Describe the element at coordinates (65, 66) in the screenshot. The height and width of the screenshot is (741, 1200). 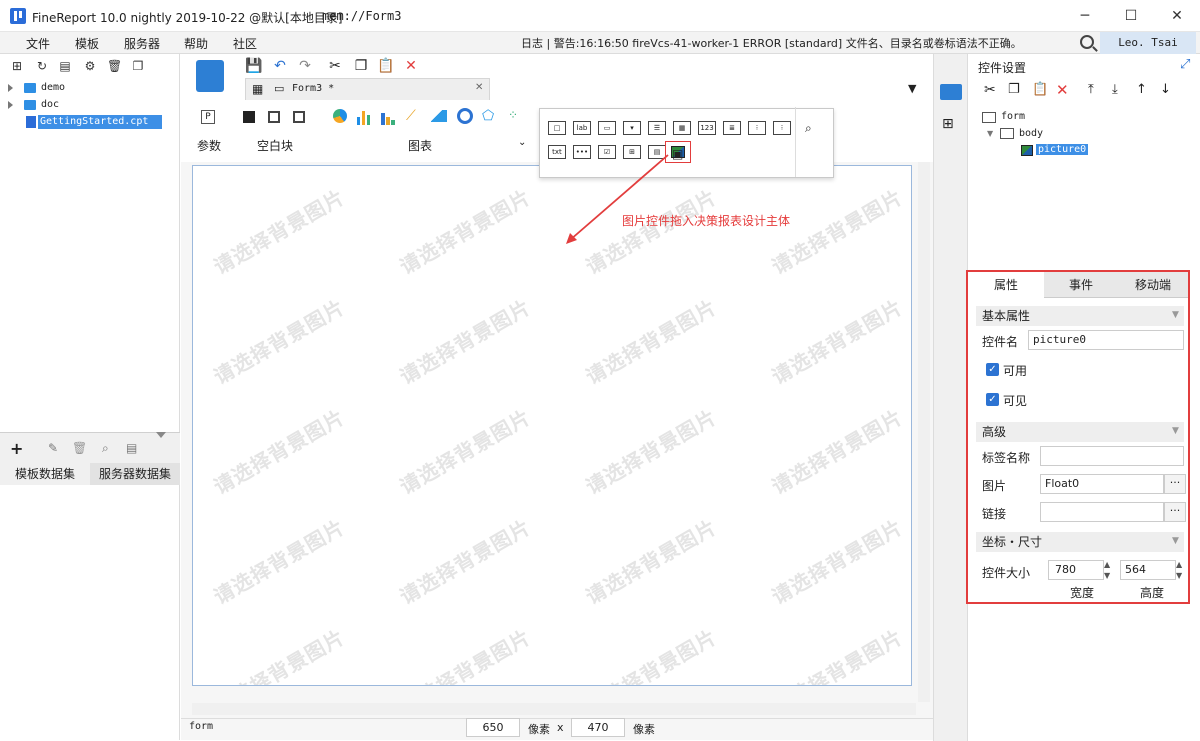
I see `open-icon: ▤` at that location.